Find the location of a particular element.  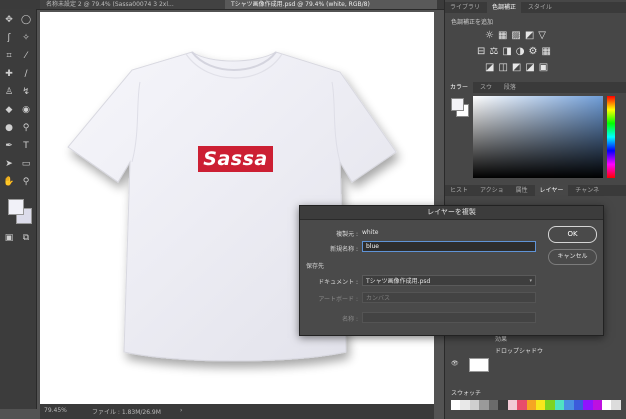

move-tool-icon: ✥ is located at coordinates (9, 20).